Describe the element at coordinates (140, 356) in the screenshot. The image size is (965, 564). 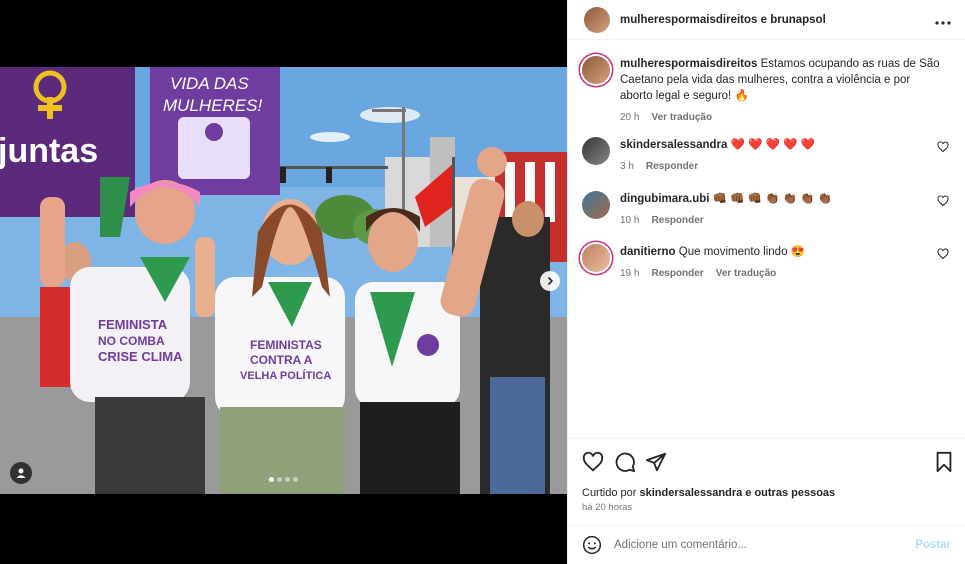
I see `shirt1-text-3: CRISE CLIMA` at that location.